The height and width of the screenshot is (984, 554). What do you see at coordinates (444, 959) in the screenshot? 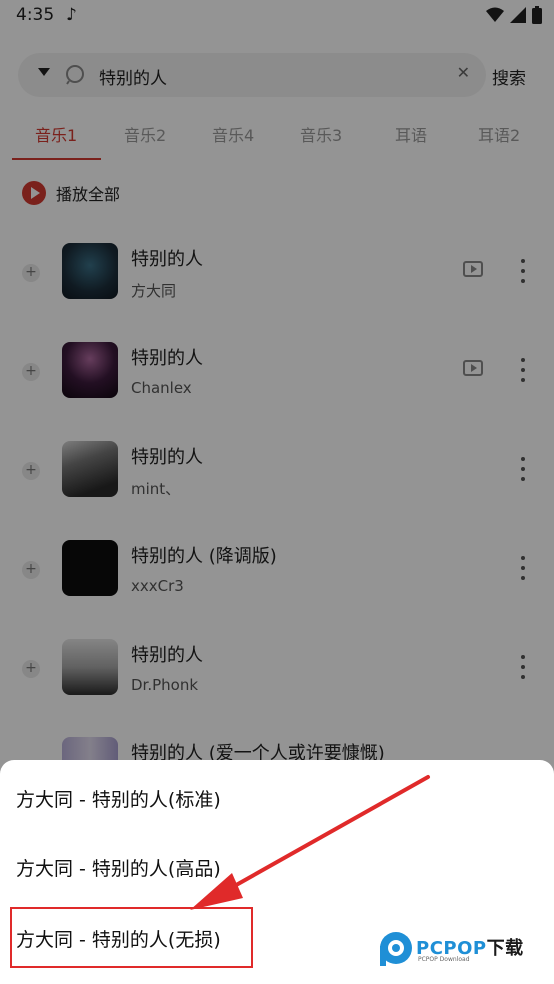
I see `watermark-subtext: PCPOP Download` at bounding box center [444, 959].